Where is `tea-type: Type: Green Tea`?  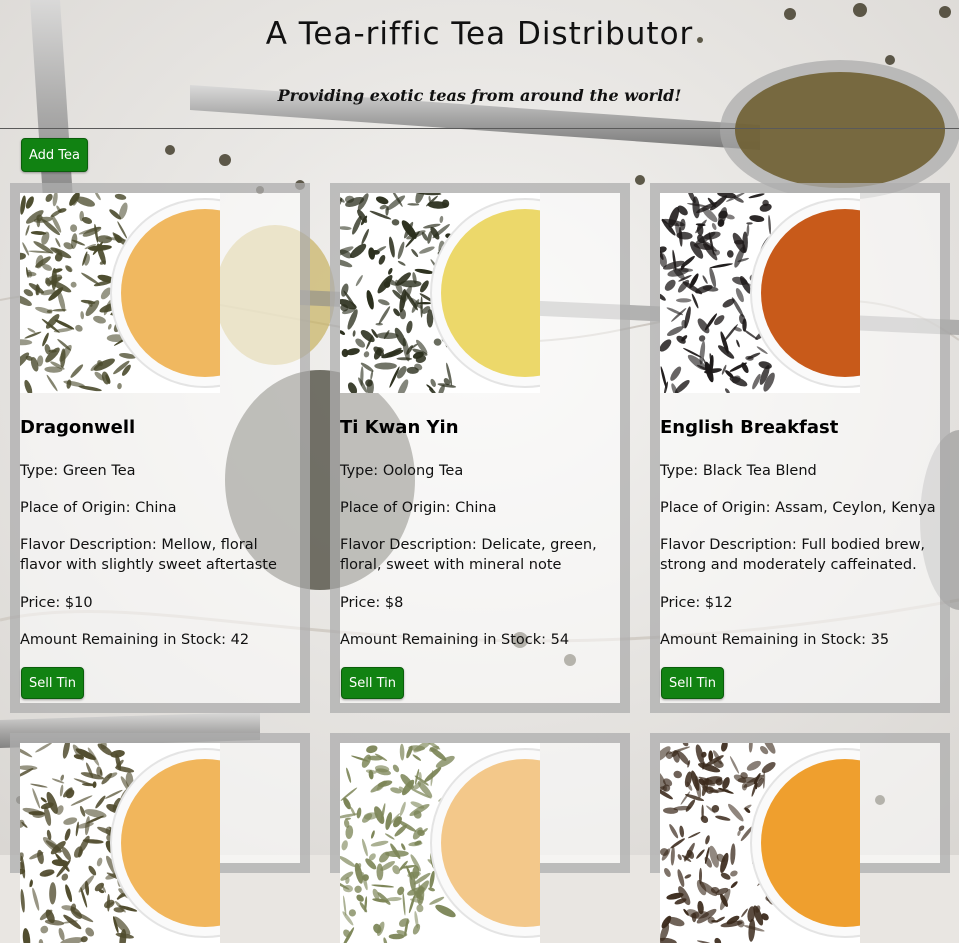
tea-type: Type: Green Tea is located at coordinates (78, 471).